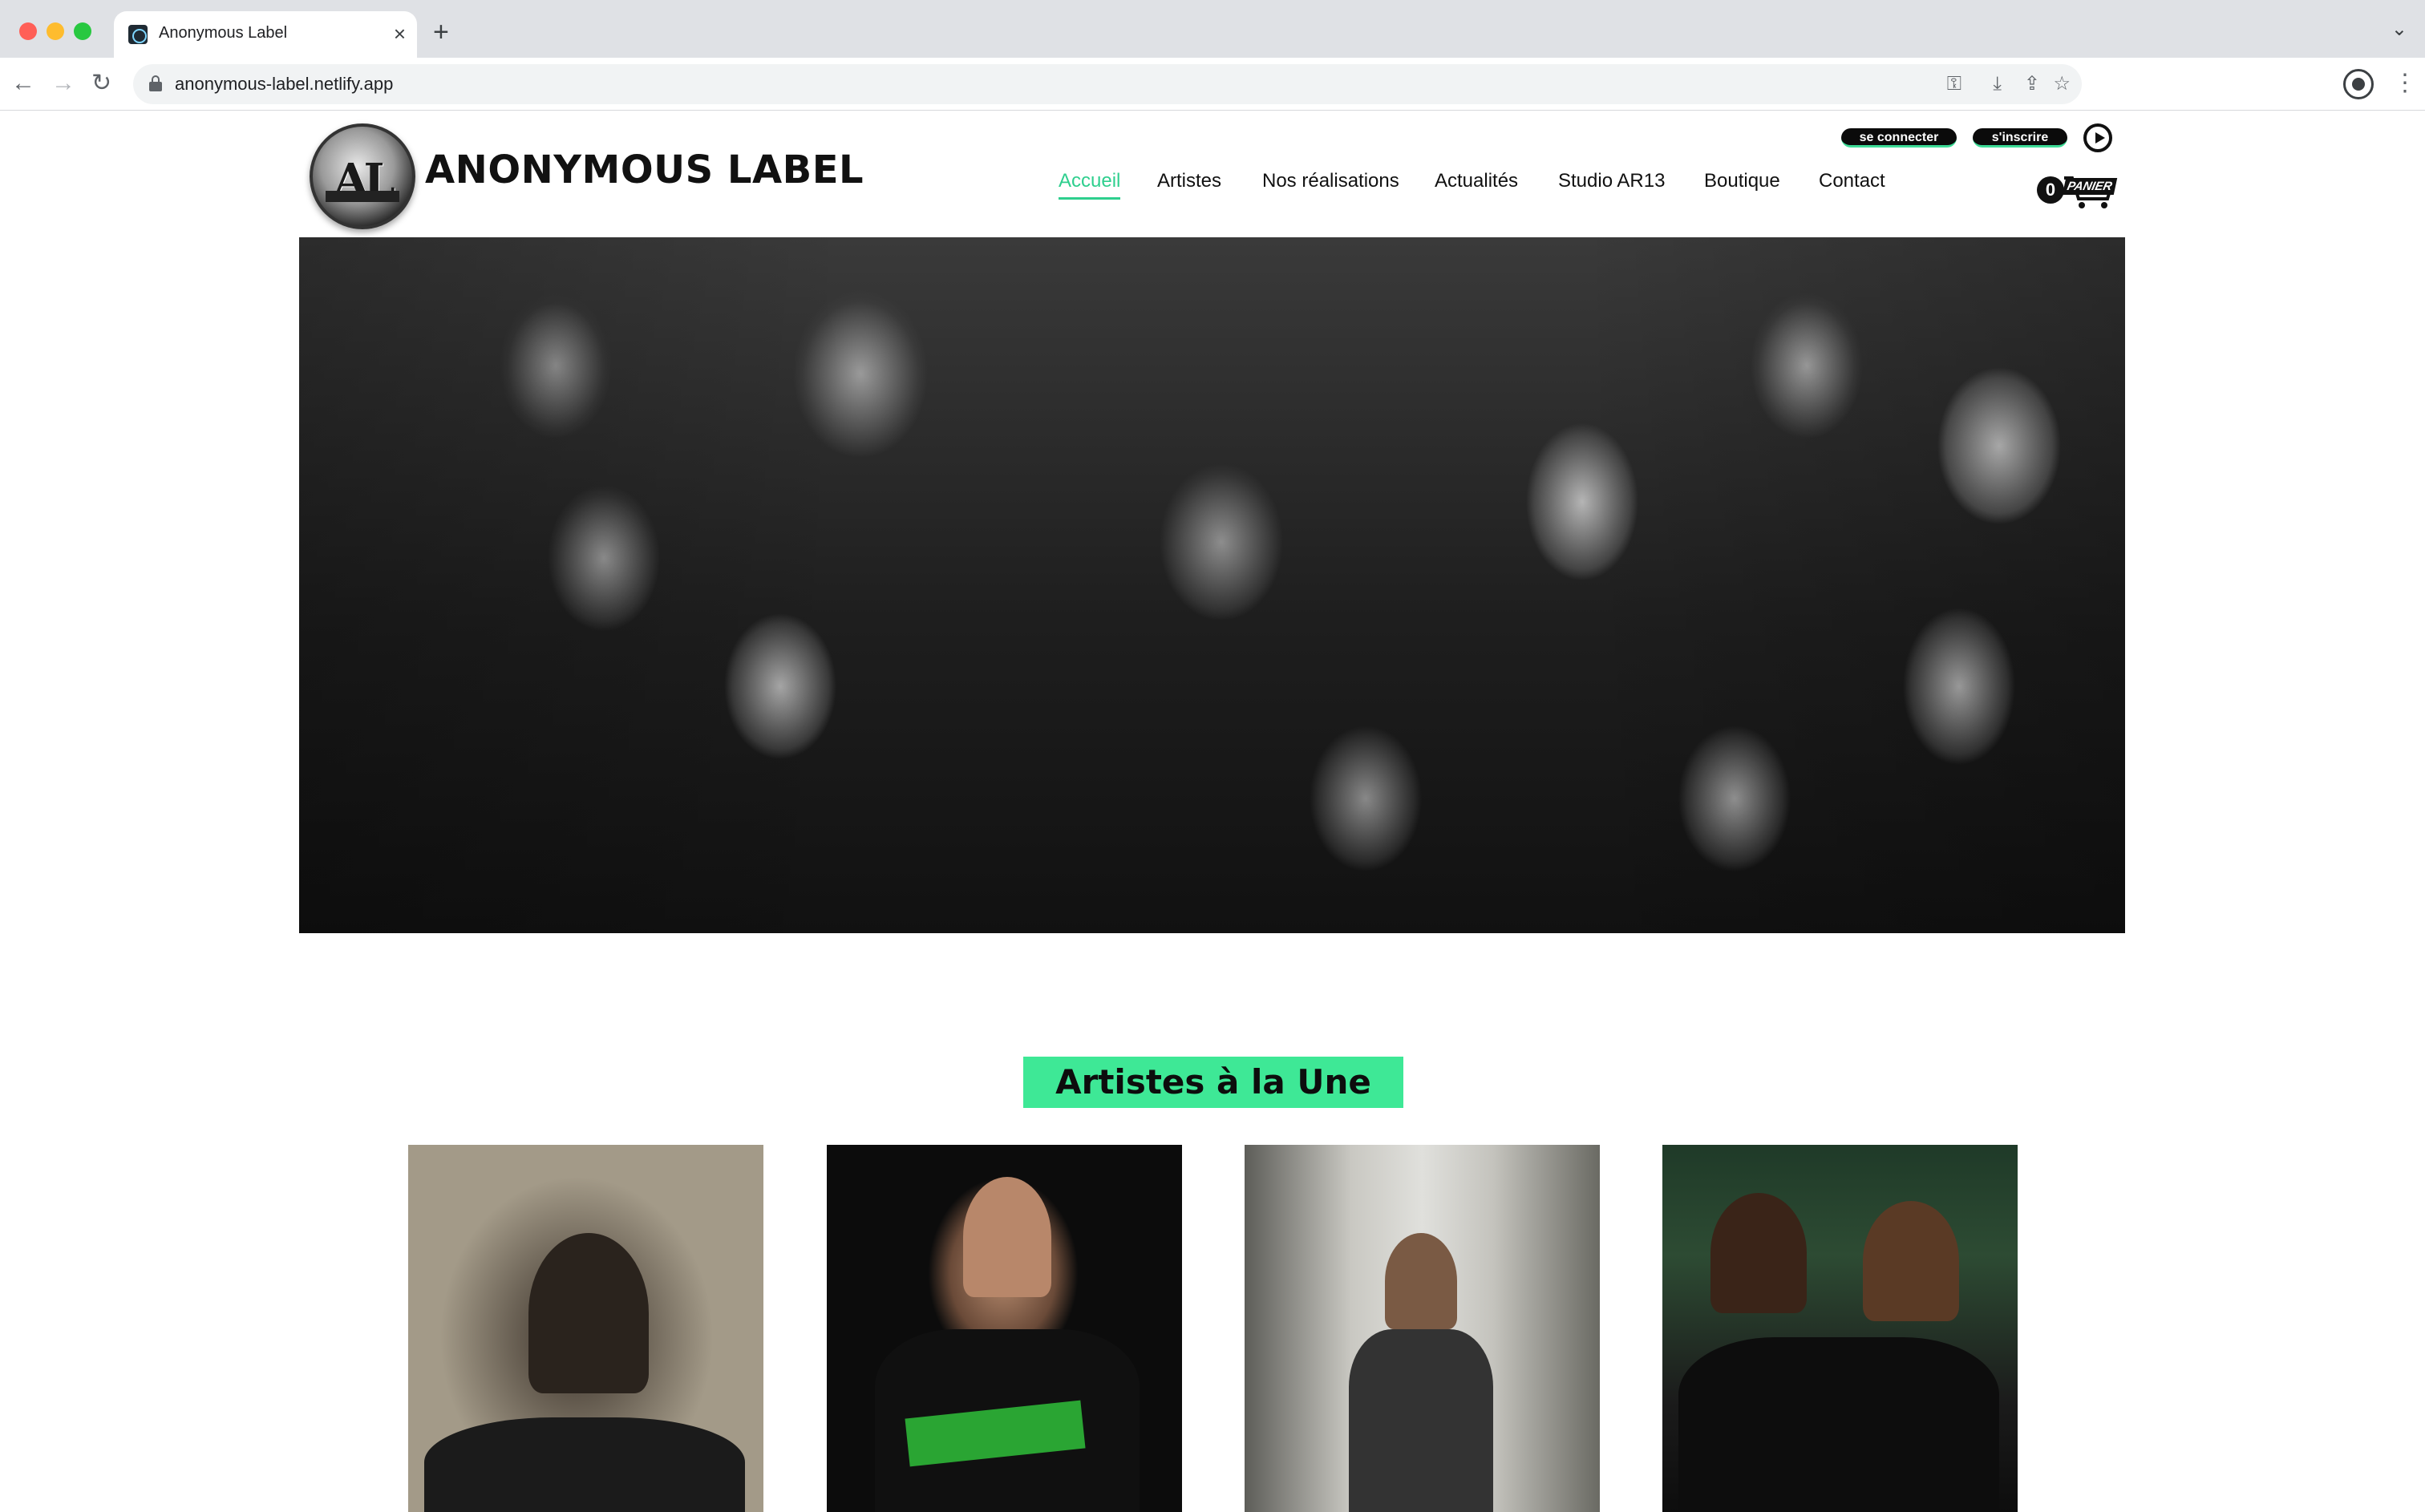  I want to click on nav-accueil: Accueil, so click(1090, 185).